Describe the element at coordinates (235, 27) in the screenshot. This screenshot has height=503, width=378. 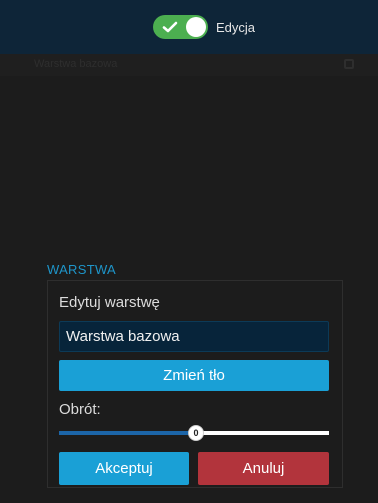
I see `edit-mode-label: Edycja` at that location.